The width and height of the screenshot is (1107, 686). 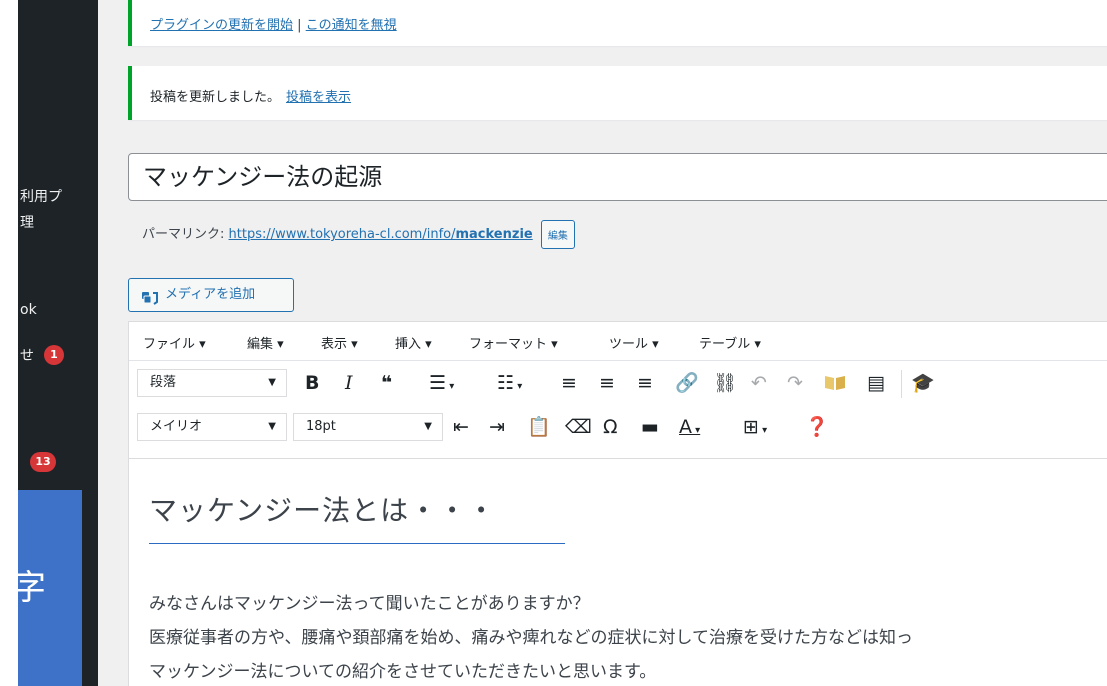 What do you see at coordinates (645, 383) in the screenshot?
I see `align-right-icon: ≡` at bounding box center [645, 383].